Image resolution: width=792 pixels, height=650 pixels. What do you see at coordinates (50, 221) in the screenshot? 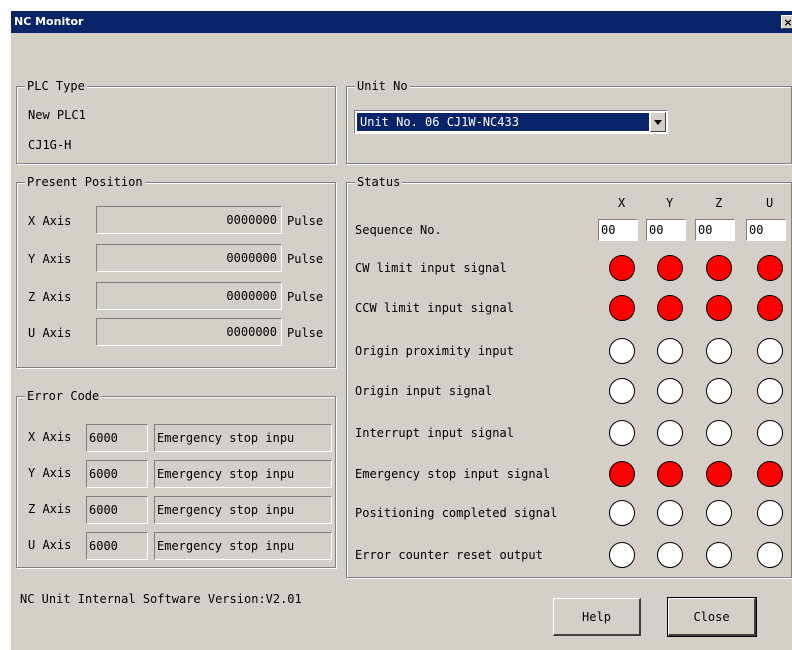
I see `position-axis-label: X Axis` at bounding box center [50, 221].